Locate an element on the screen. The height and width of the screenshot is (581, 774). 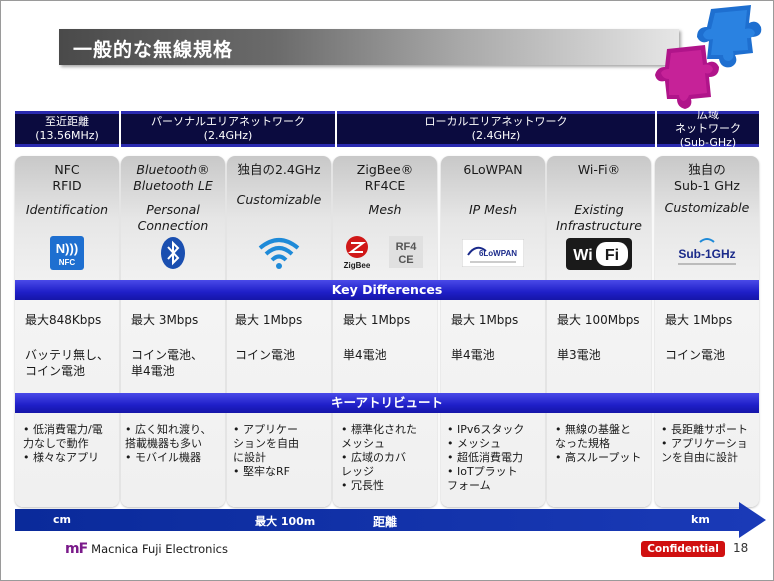
heading-line: 独自の is located at coordinates (707, 169).